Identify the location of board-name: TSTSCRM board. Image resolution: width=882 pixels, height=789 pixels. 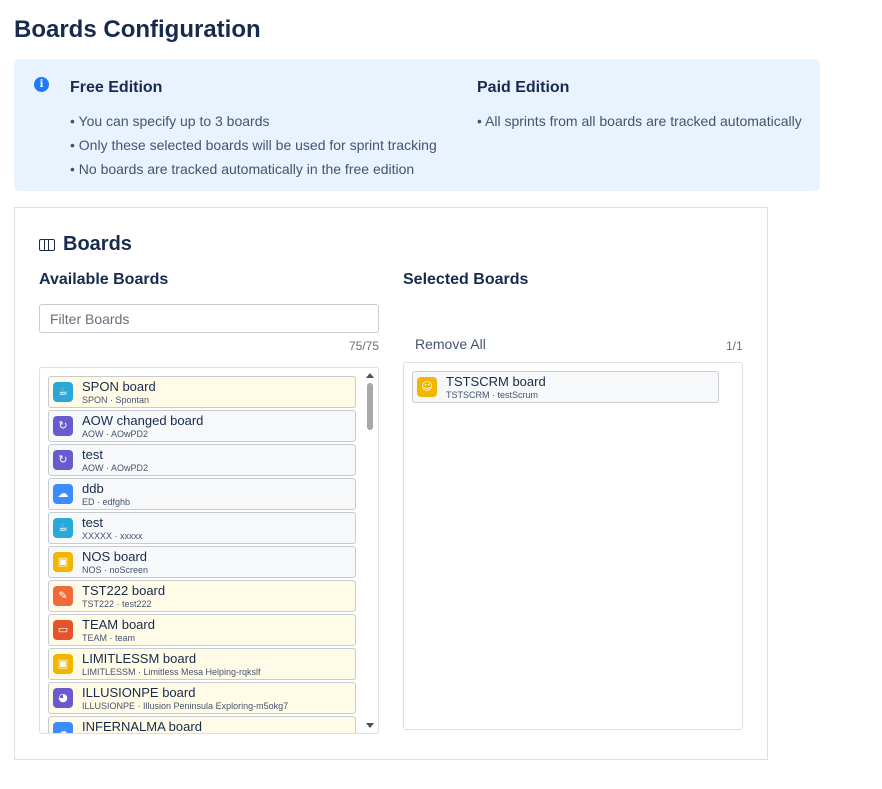
(496, 381).